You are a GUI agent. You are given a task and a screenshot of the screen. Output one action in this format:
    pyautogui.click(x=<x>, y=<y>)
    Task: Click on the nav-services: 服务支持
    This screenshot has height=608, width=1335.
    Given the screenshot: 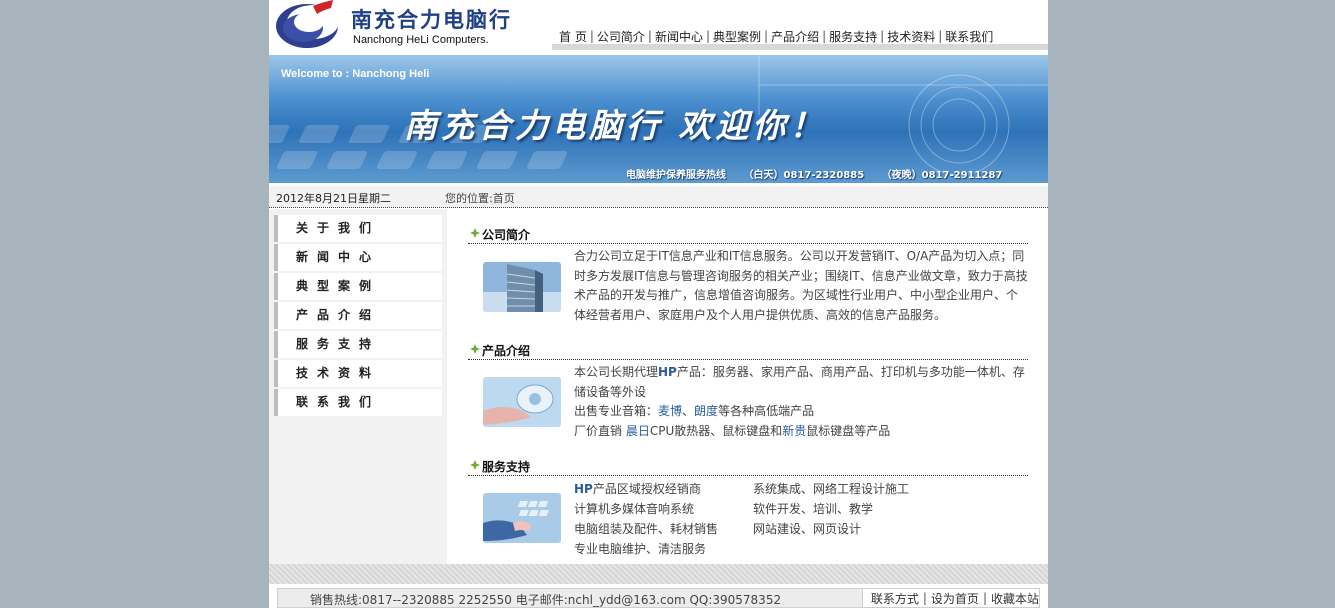 What is the action you would take?
    pyautogui.click(x=853, y=36)
    